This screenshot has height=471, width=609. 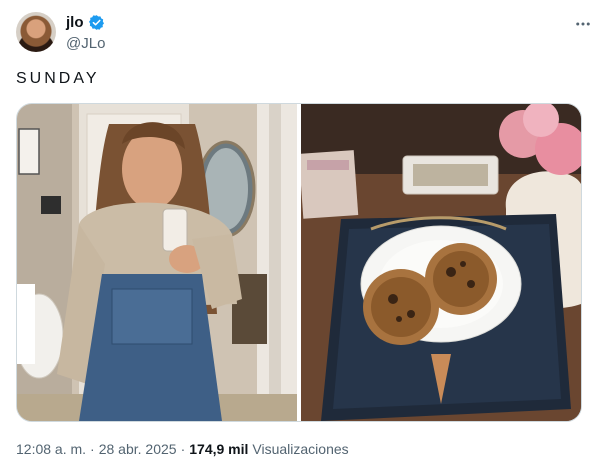 What do you see at coordinates (138, 449) in the screenshot?
I see `tweet-date: 28 abr. 2025` at bounding box center [138, 449].